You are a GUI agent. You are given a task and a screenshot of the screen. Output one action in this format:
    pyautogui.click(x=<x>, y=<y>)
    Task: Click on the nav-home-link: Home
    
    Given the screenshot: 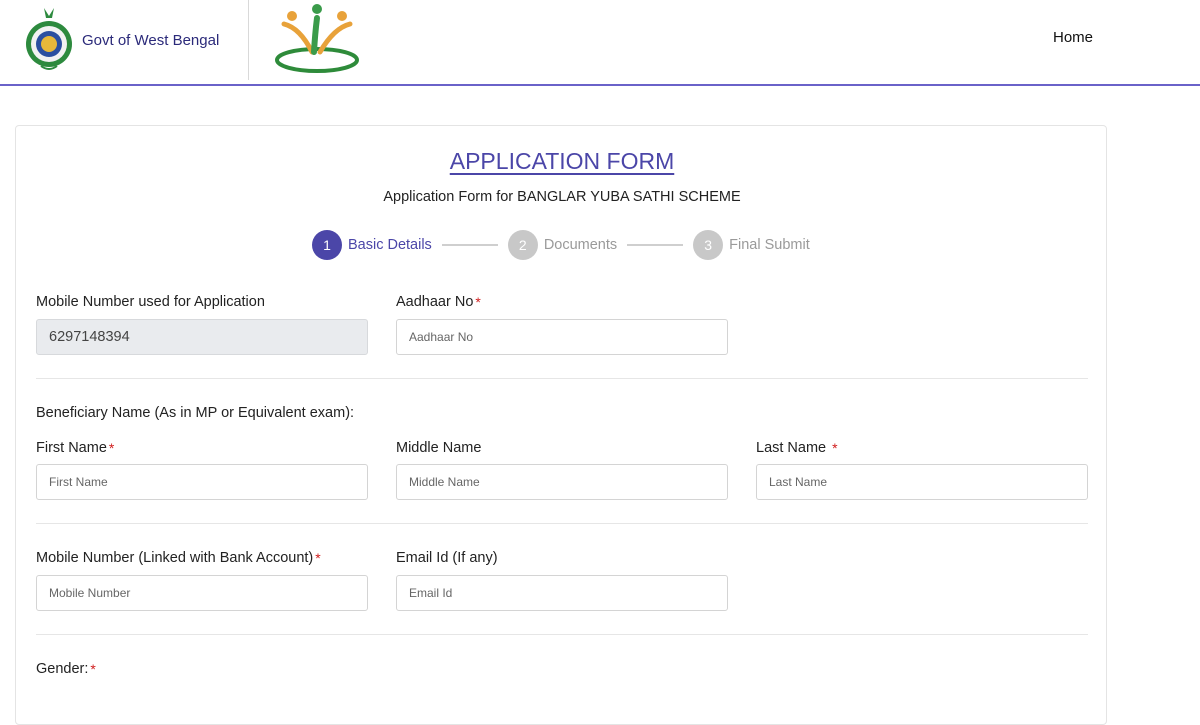 What is the action you would take?
    pyautogui.click(x=1073, y=37)
    